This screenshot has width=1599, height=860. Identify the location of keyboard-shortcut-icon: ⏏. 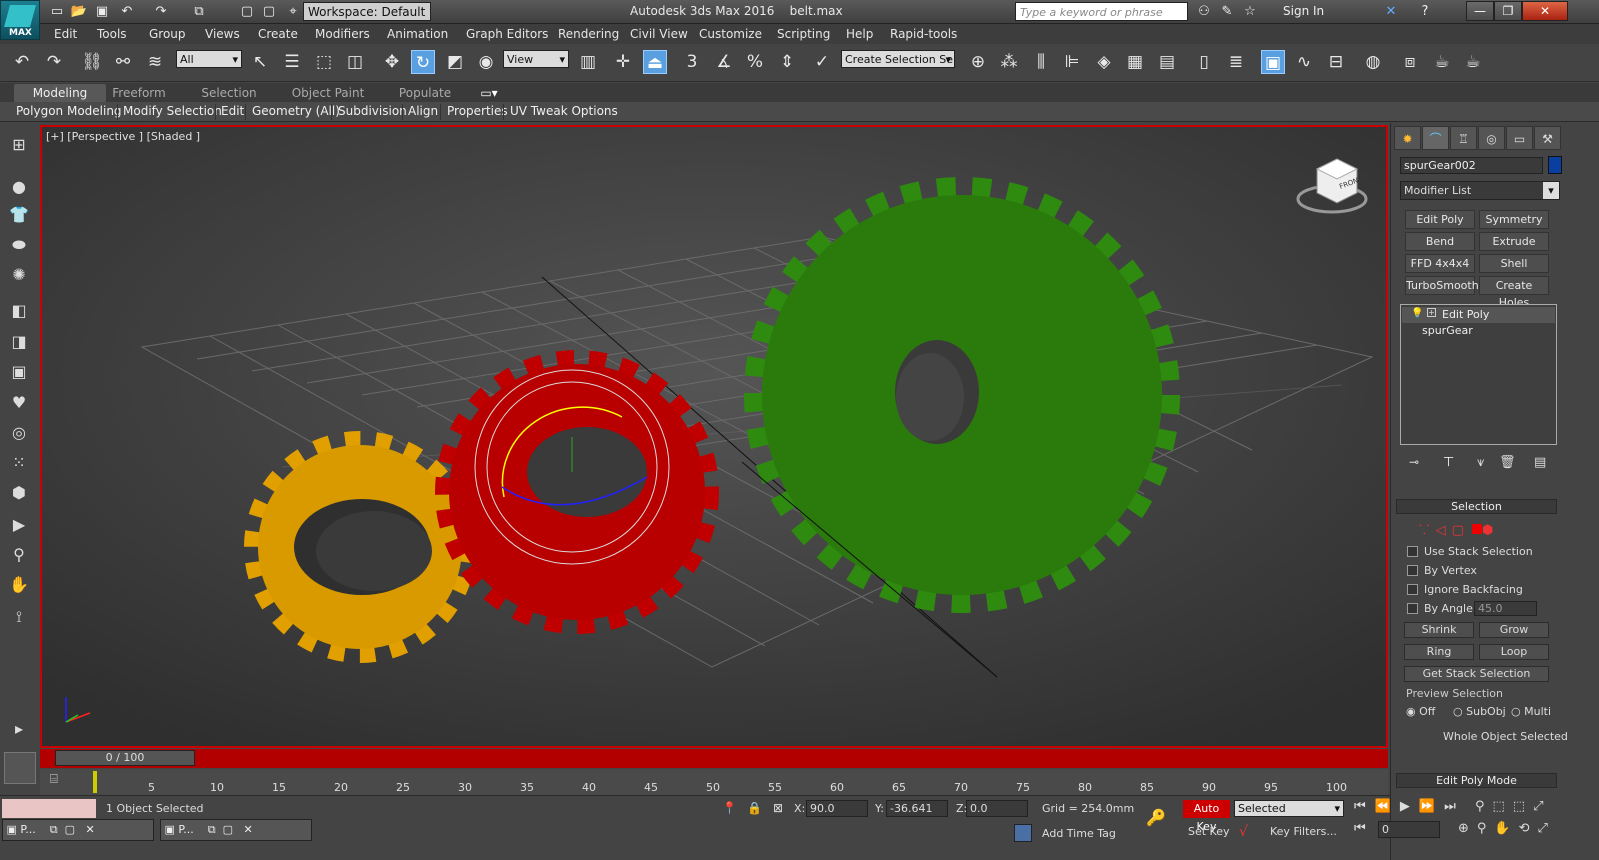
(655, 62).